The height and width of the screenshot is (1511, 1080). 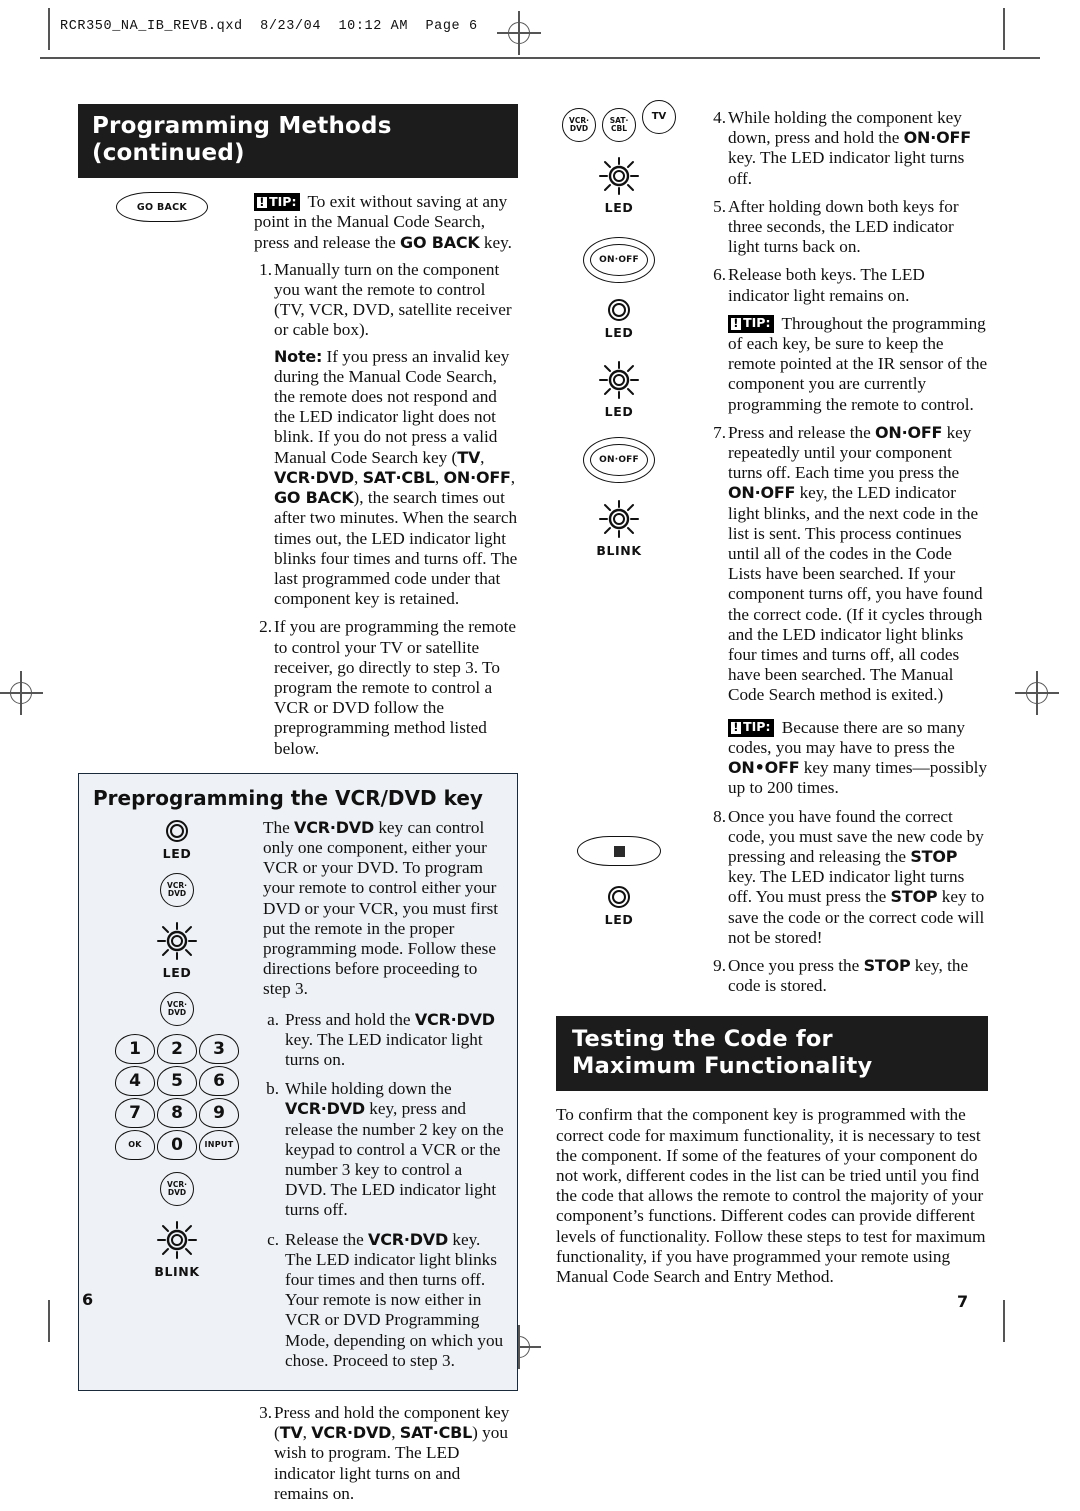 I want to click on on-off-key-icon-1: ON·OFF, so click(x=619, y=260).